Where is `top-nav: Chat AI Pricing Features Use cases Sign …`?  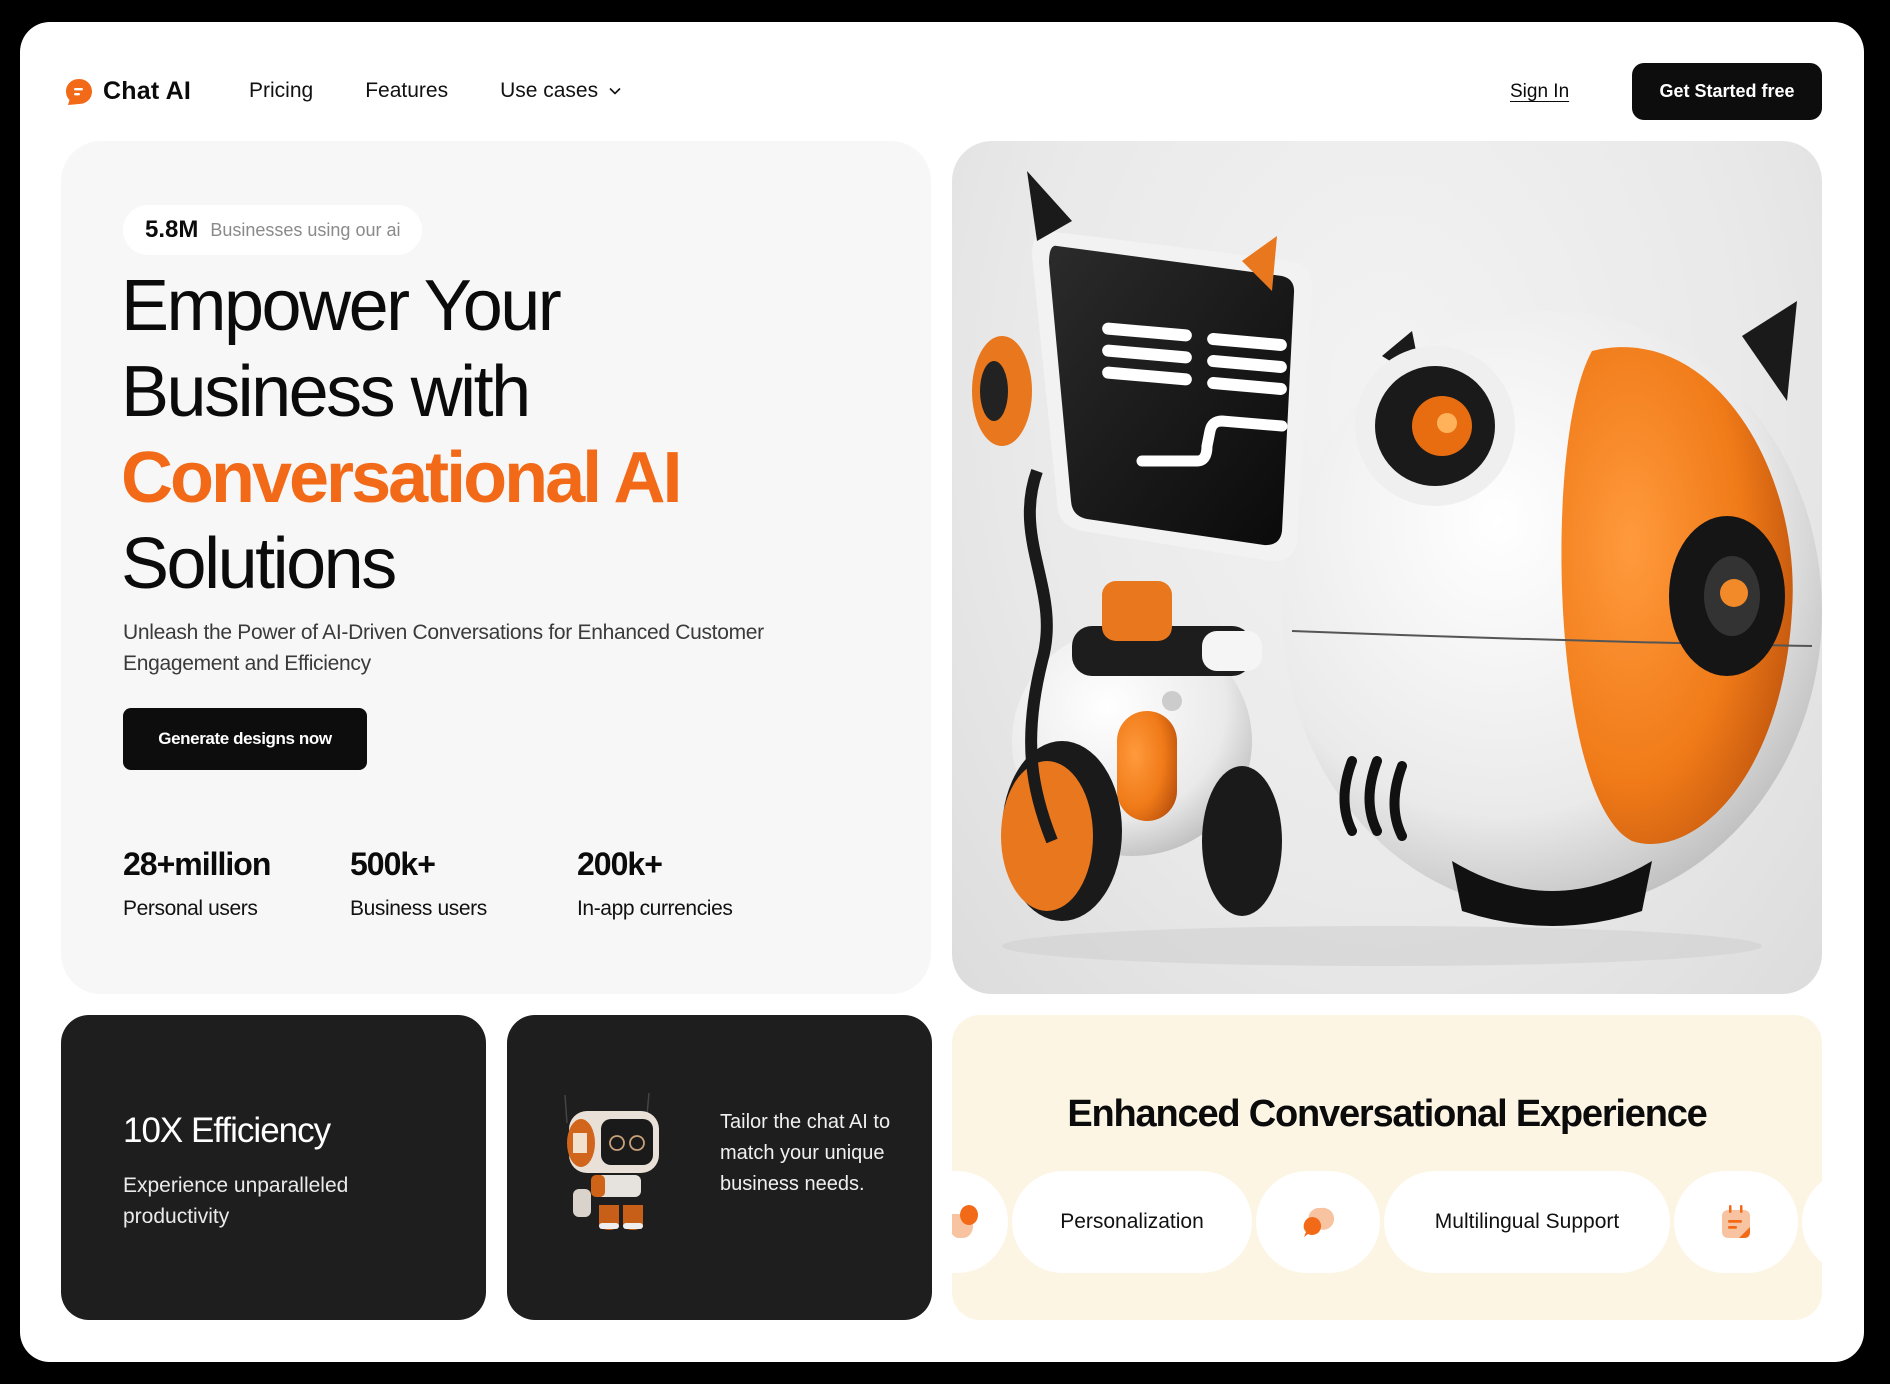
top-nav: Chat AI Pricing Features Use cases Sign … is located at coordinates (942, 80).